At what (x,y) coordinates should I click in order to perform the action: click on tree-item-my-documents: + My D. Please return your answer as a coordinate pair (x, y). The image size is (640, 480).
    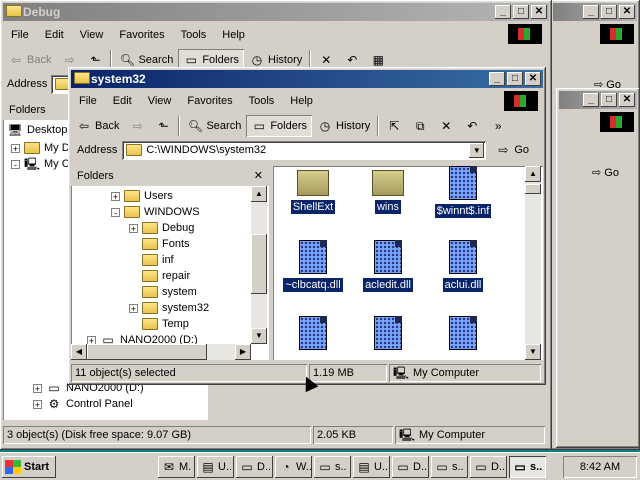
    Looking at the image, I should click on (40, 148).